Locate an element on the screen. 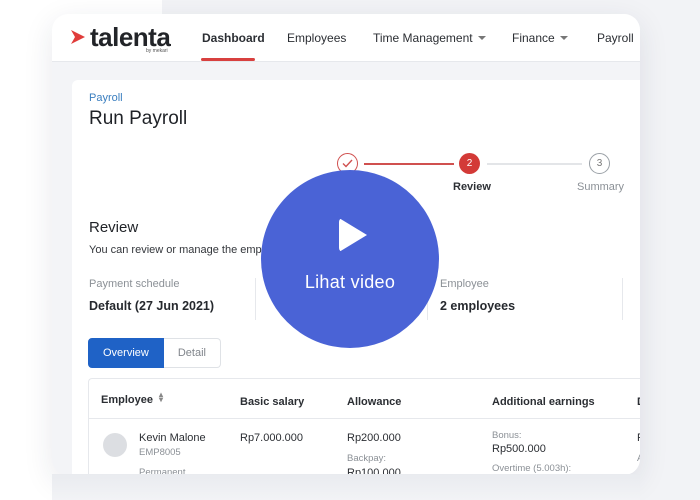 This screenshot has height=500, width=700. tab-overview: Overview is located at coordinates (126, 353).